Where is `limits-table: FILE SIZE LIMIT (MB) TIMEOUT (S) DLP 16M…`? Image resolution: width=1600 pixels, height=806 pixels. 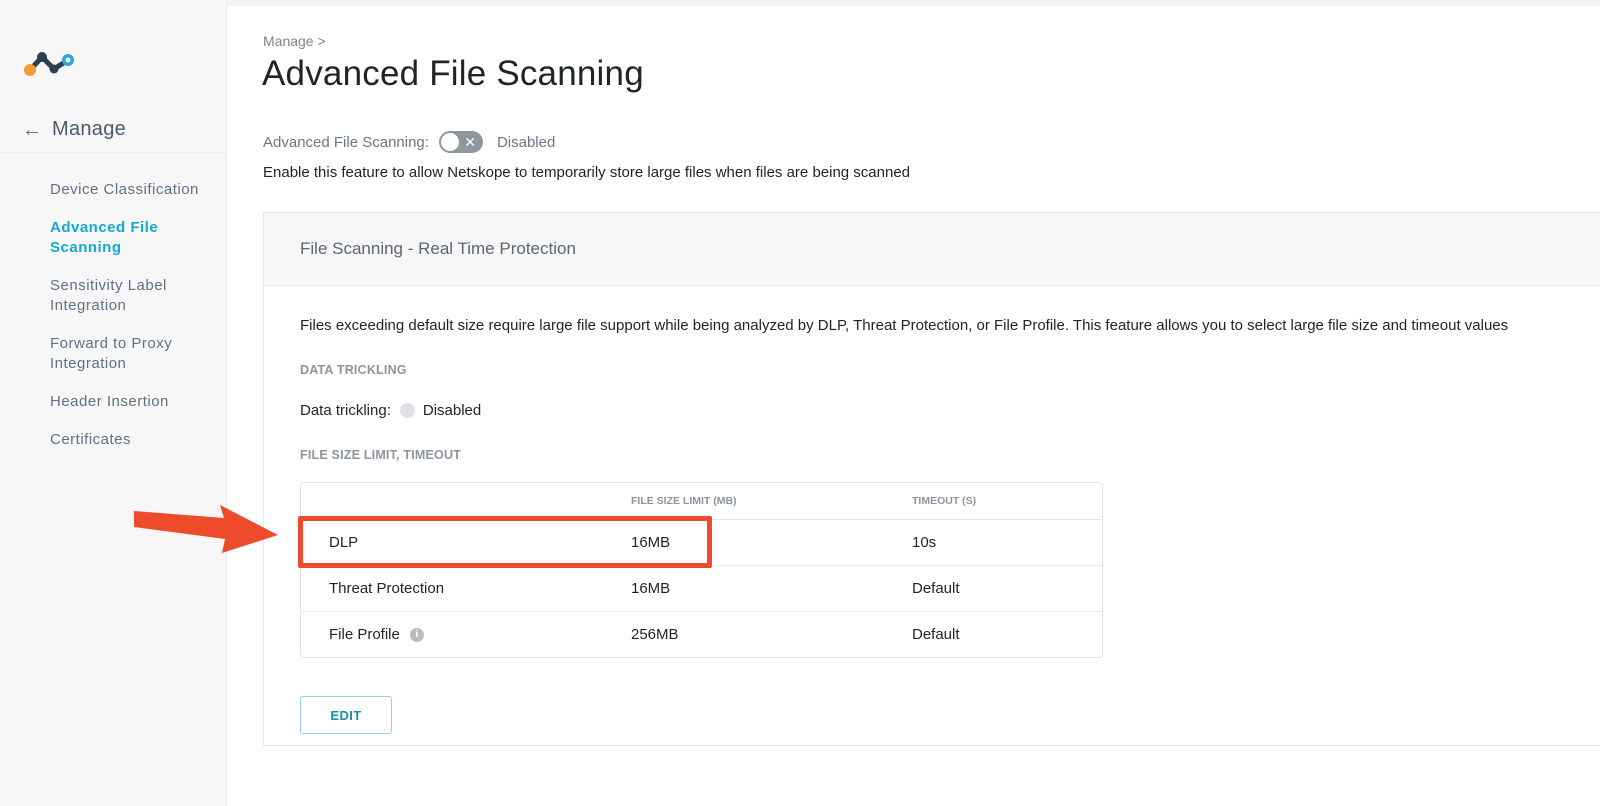
limits-table: FILE SIZE LIMIT (MB) TIMEOUT (S) DLP 16M… is located at coordinates (701, 570).